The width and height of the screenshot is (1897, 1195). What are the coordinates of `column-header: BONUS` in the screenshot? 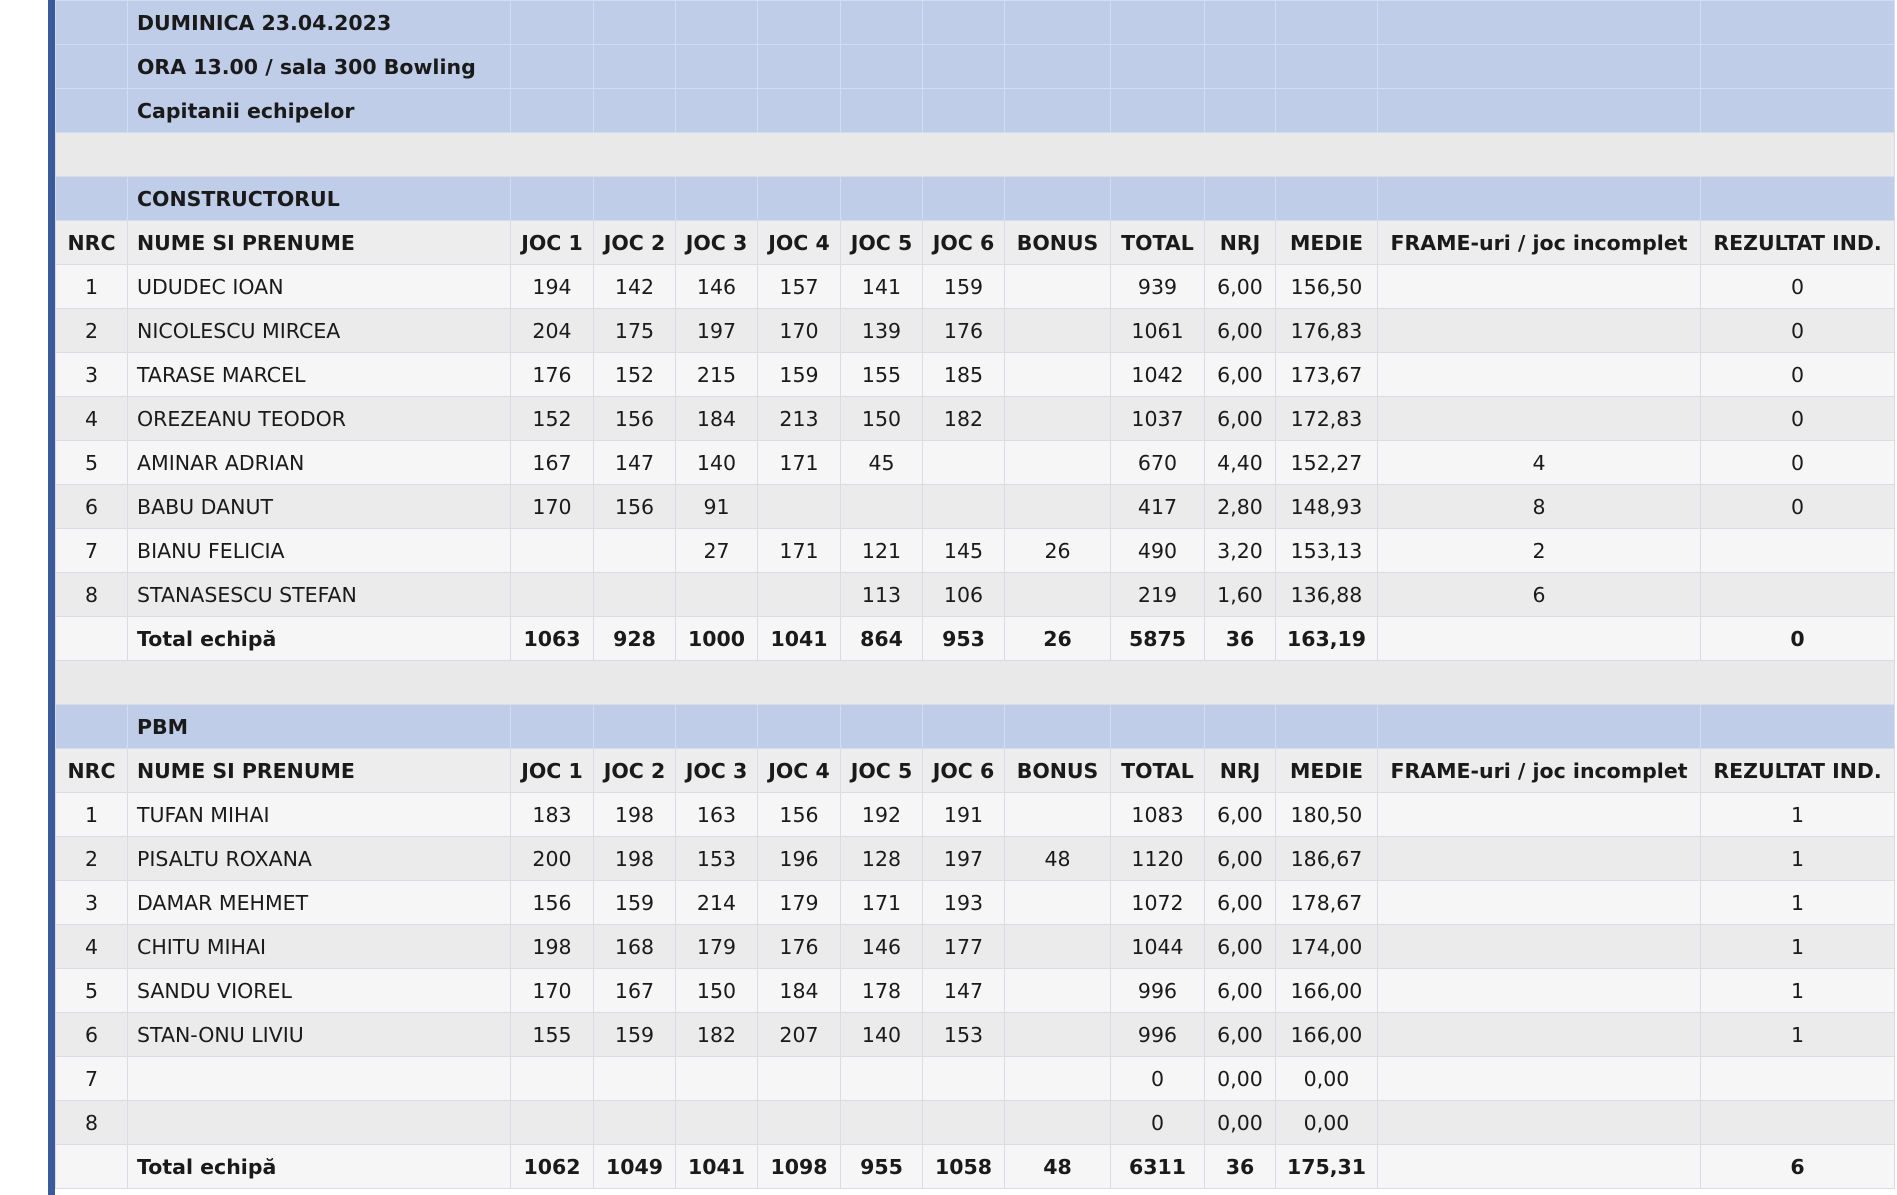 It's located at (1057, 242).